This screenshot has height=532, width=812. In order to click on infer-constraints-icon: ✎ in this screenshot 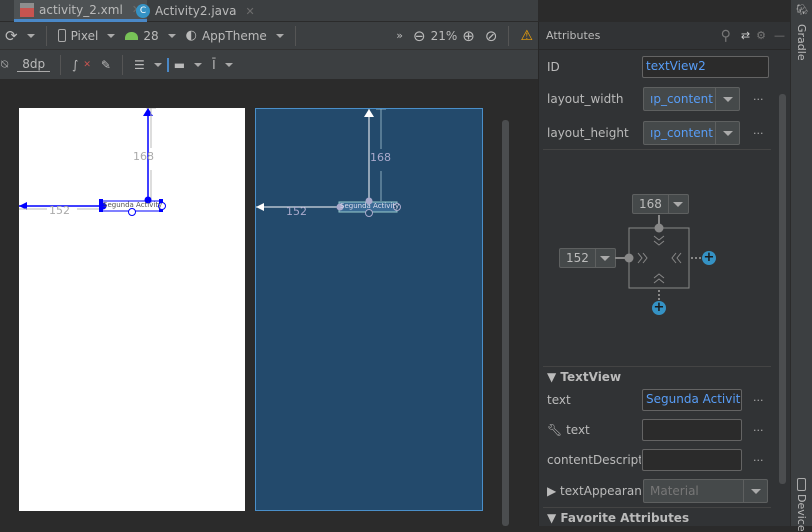, I will do `click(106, 65)`.